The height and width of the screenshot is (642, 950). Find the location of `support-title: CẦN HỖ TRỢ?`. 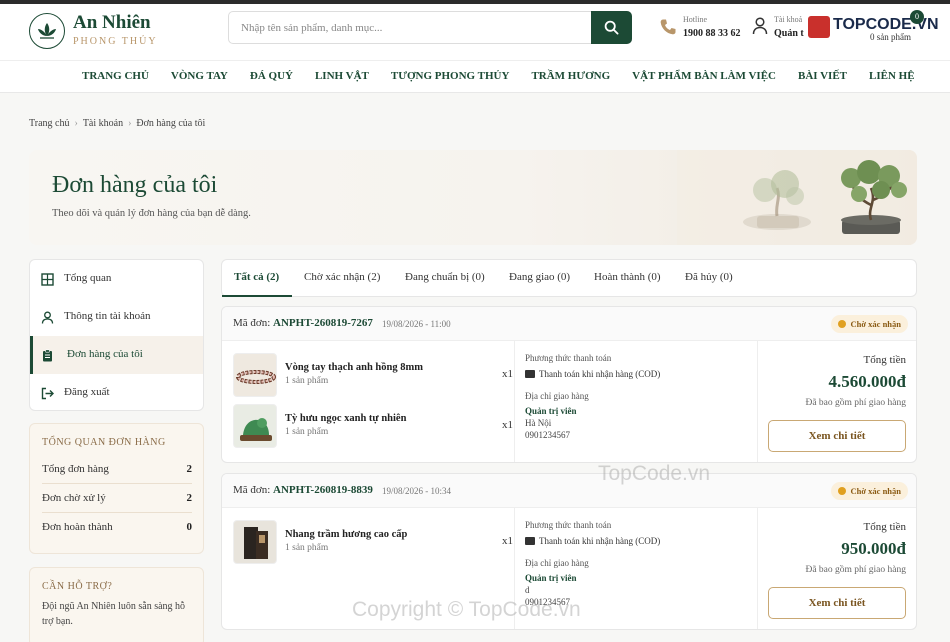

support-title: CẦN HỖ TRỢ? is located at coordinates (77, 586).